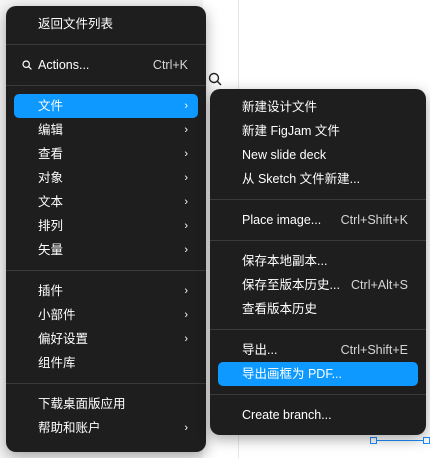  What do you see at coordinates (402, 440) in the screenshot?
I see `selection-line` at bounding box center [402, 440].